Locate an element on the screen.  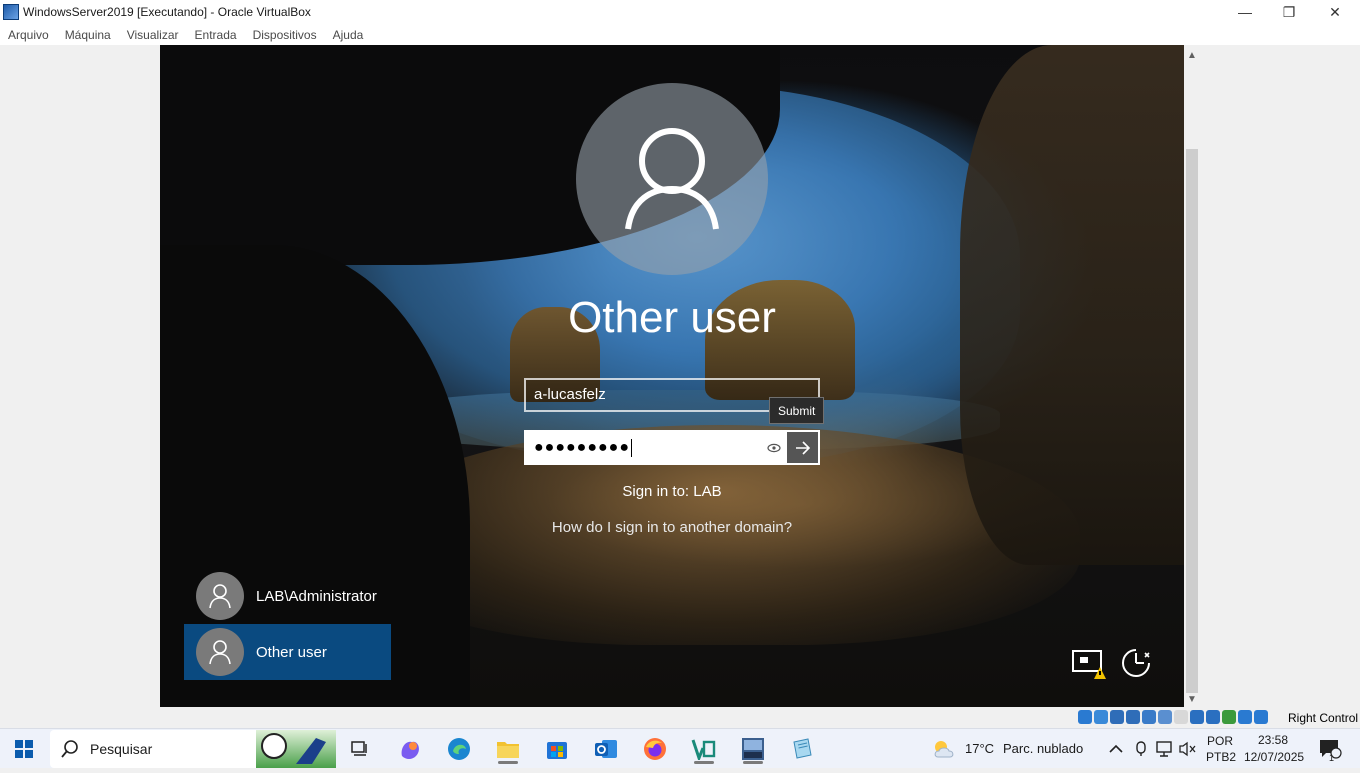
display-icon is located at coordinates (1181, 717).